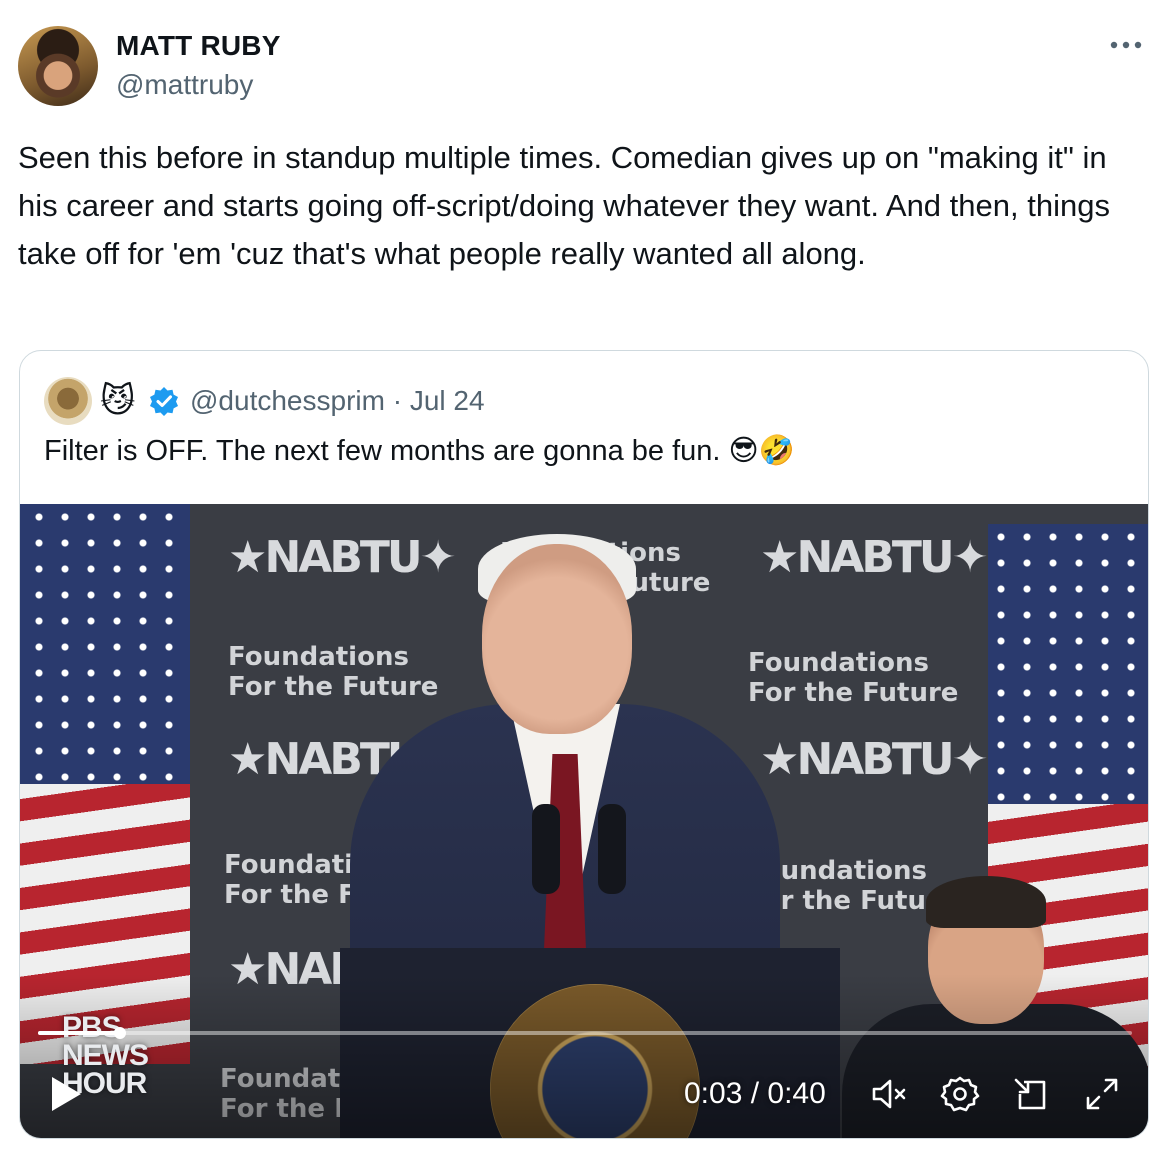 The height and width of the screenshot is (1164, 1172). What do you see at coordinates (337, 401) in the screenshot?
I see `quoted-handle-date: @dutchessprim · Jul 24` at bounding box center [337, 401].